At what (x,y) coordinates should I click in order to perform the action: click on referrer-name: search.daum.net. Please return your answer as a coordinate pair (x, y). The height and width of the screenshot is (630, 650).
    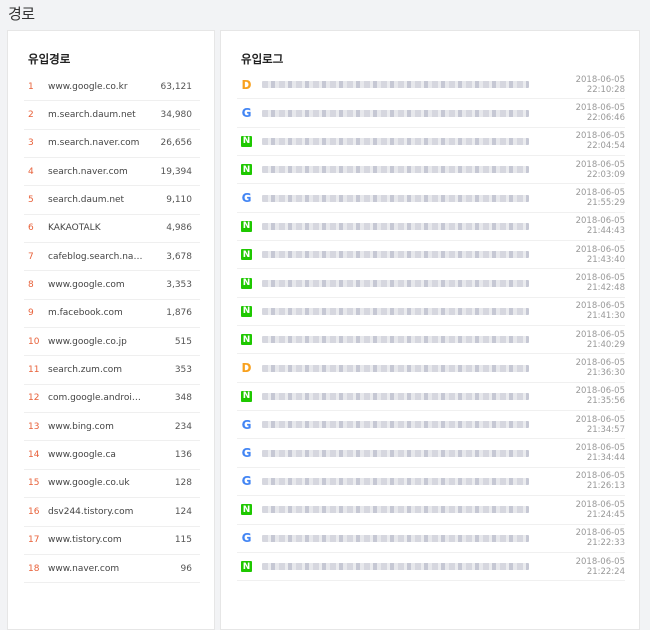
    Looking at the image, I should click on (96, 200).